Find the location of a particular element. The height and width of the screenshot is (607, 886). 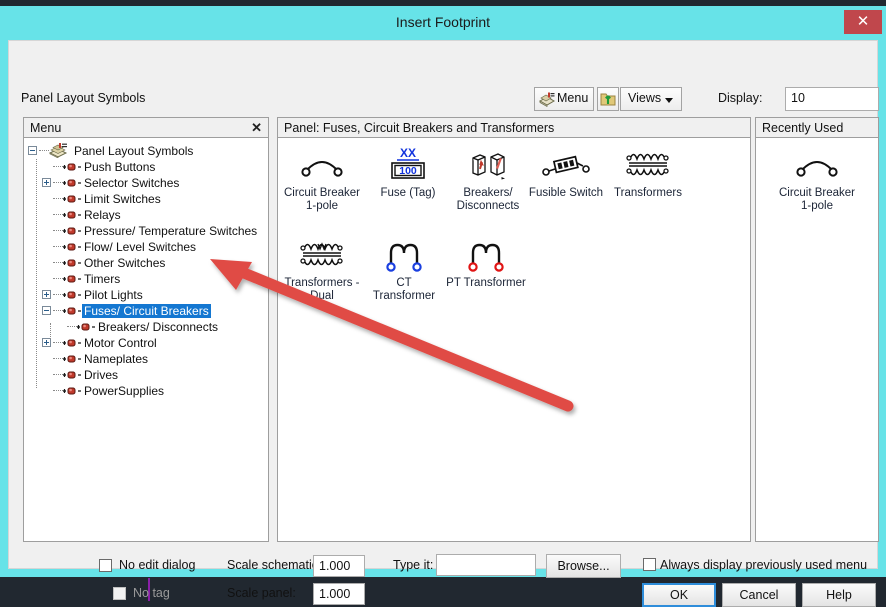

type-it-label: Type it: is located at coordinates (413, 565).